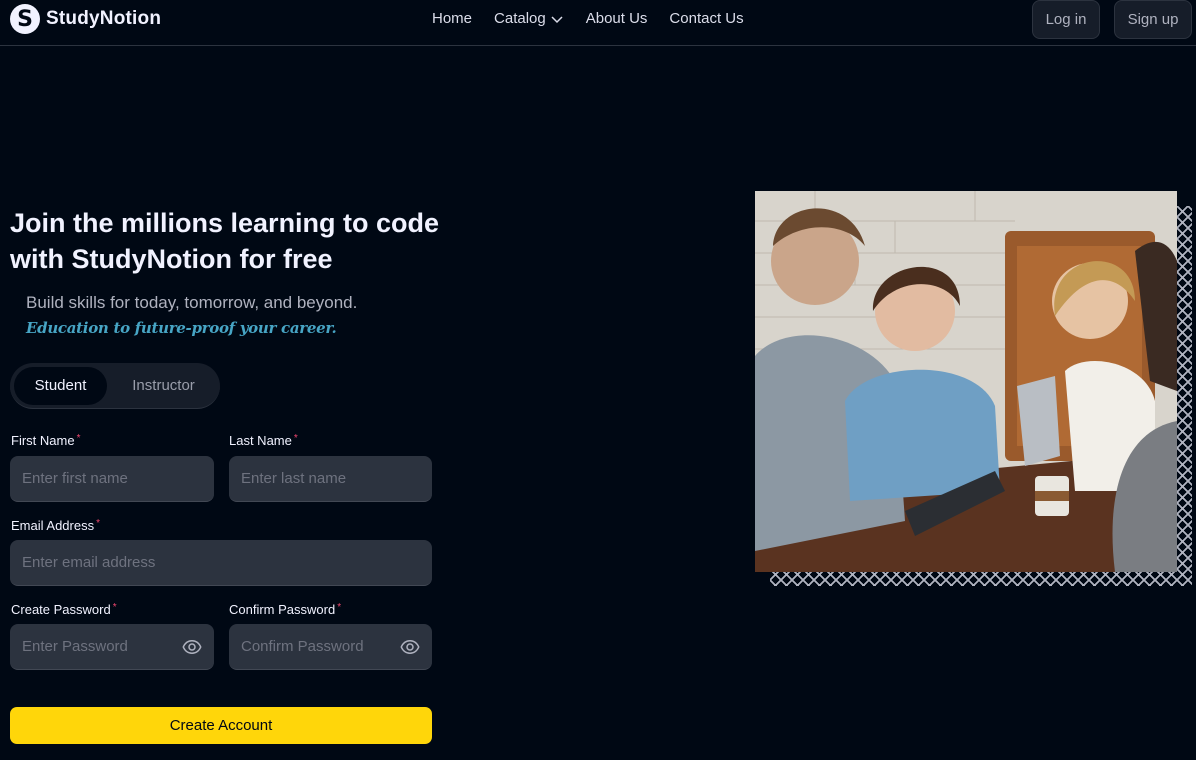 The image size is (1196, 760). What do you see at coordinates (61, 609) in the screenshot?
I see `label-text: Create Password` at bounding box center [61, 609].